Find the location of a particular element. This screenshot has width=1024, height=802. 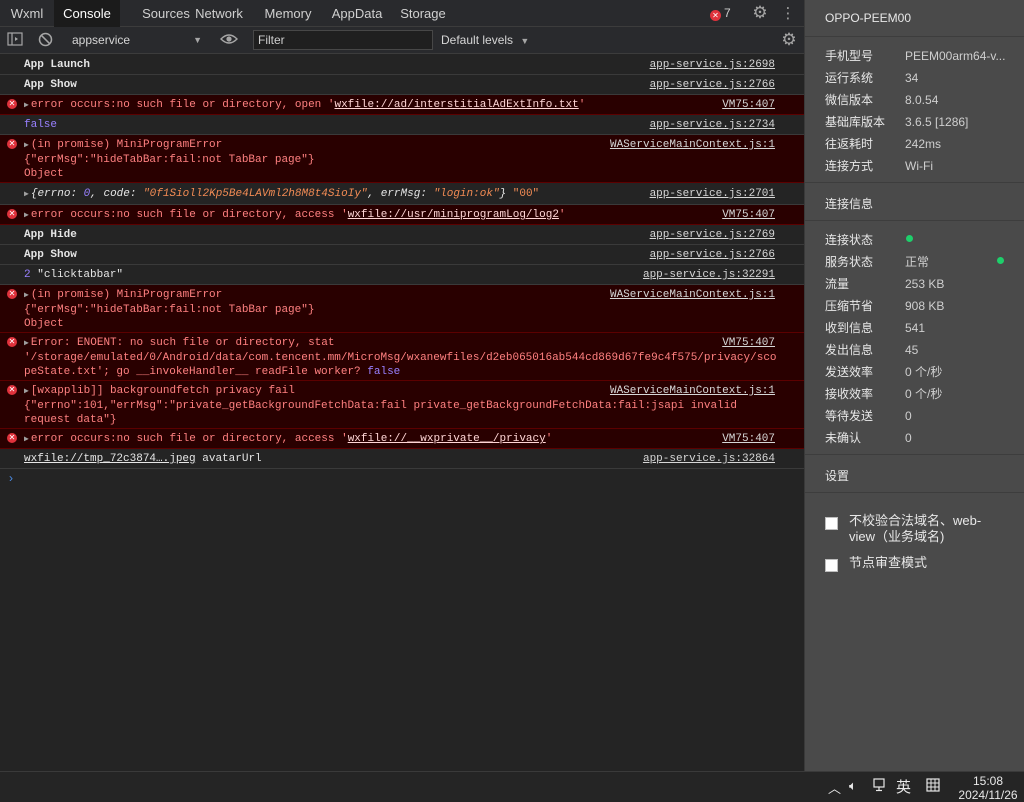

tab-storage: Storage is located at coordinates (423, 13).